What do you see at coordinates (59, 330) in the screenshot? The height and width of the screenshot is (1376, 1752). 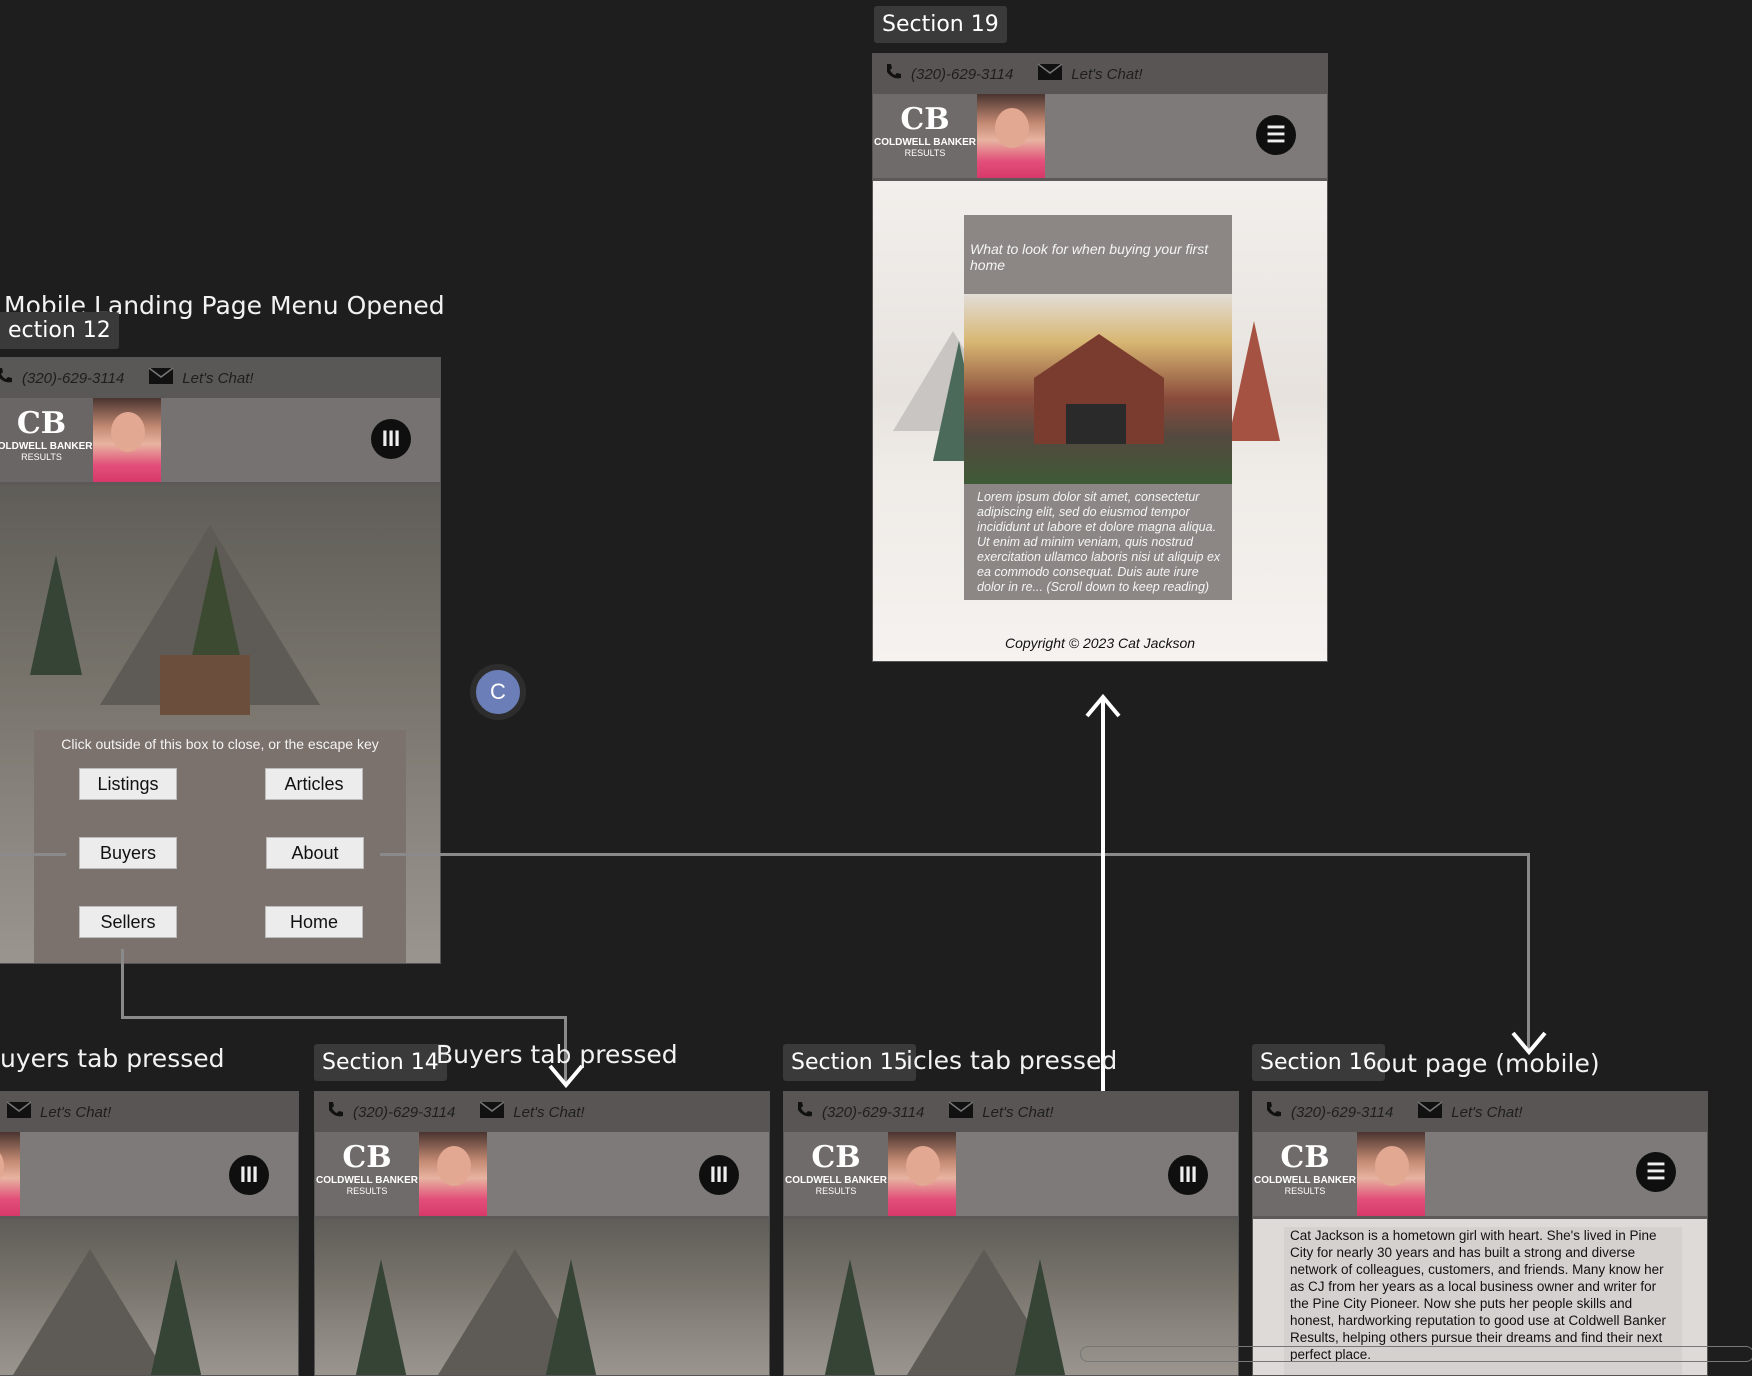 I see `section-badge: ection 12` at bounding box center [59, 330].